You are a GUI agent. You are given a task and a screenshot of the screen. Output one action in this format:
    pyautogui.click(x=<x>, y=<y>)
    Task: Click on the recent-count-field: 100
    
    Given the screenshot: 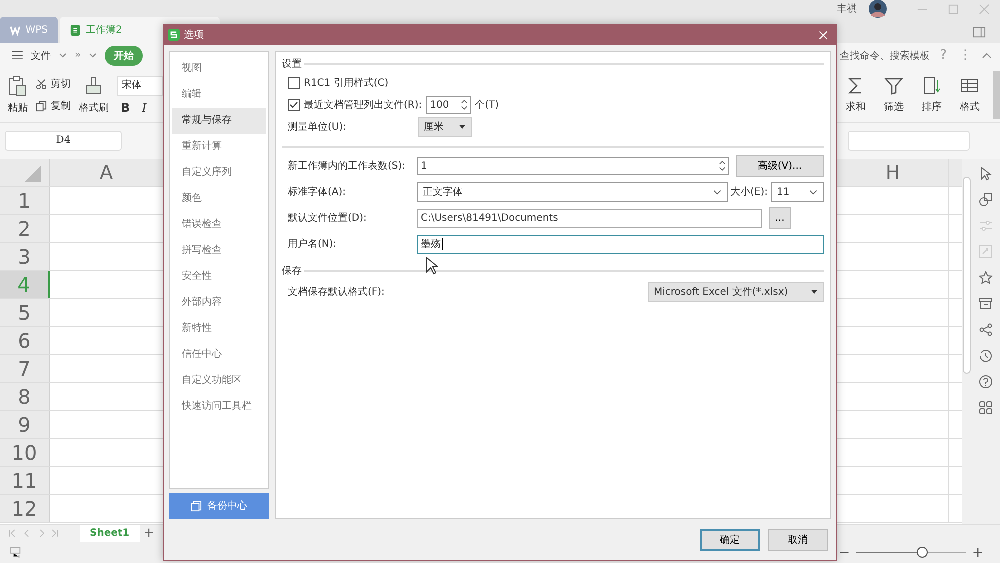 What is the action you would take?
    pyautogui.click(x=449, y=105)
    